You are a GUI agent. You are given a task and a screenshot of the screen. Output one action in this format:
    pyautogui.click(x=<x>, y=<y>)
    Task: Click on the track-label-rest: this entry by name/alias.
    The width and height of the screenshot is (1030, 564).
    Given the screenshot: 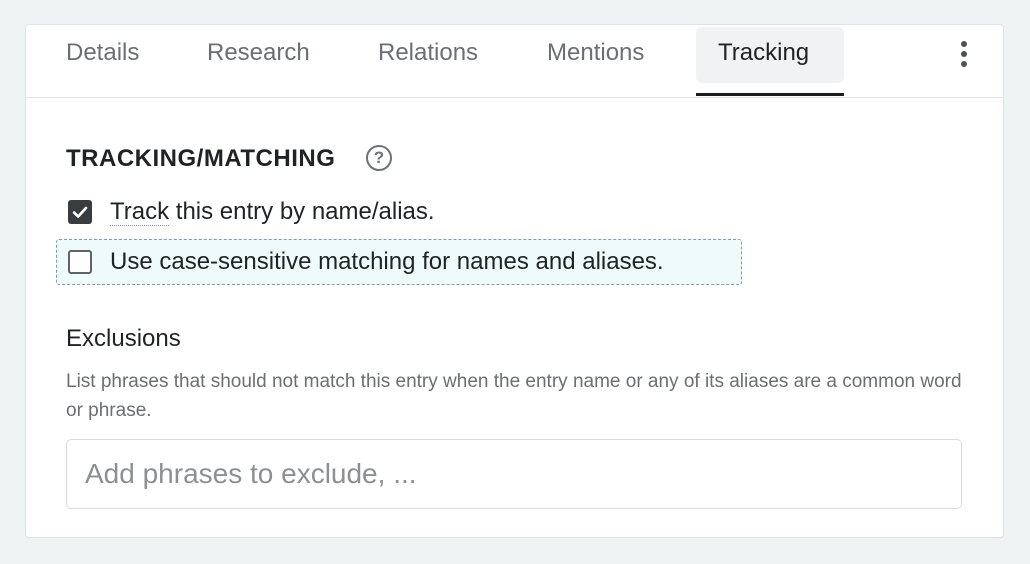 What is the action you would take?
    pyautogui.click(x=302, y=211)
    